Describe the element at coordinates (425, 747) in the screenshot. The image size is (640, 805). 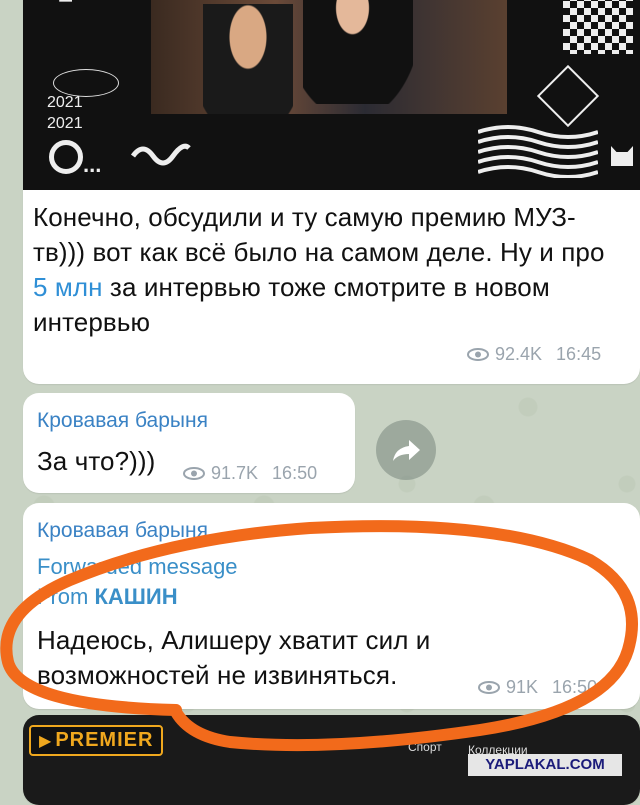
I see `nav-sport: Спорт` at that location.